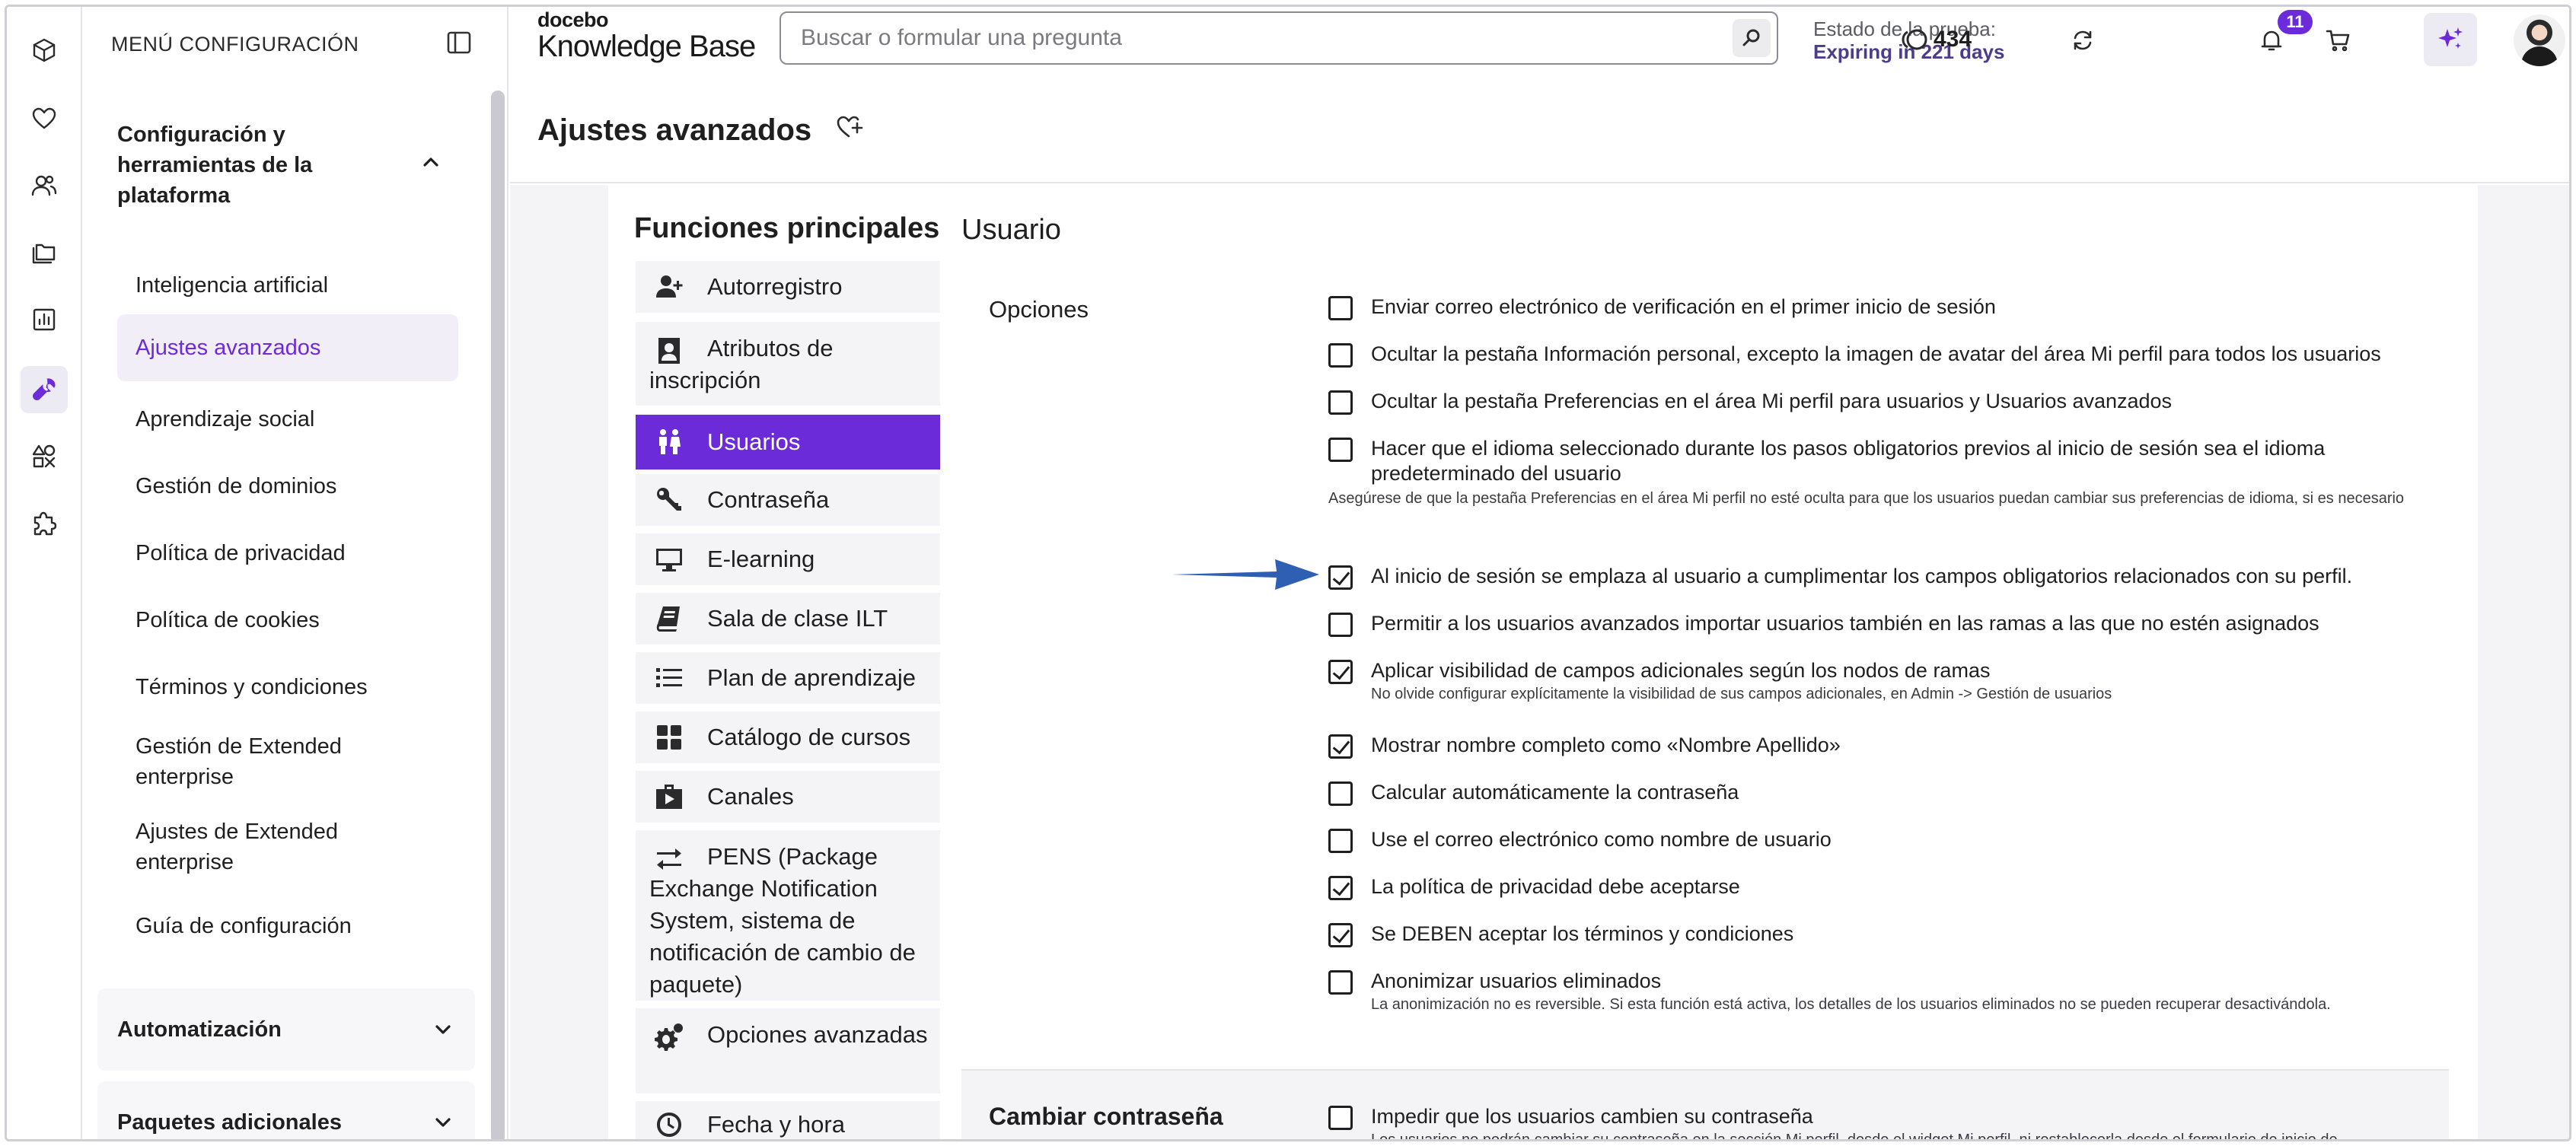  I want to click on logo-brand: docebo, so click(573, 20).